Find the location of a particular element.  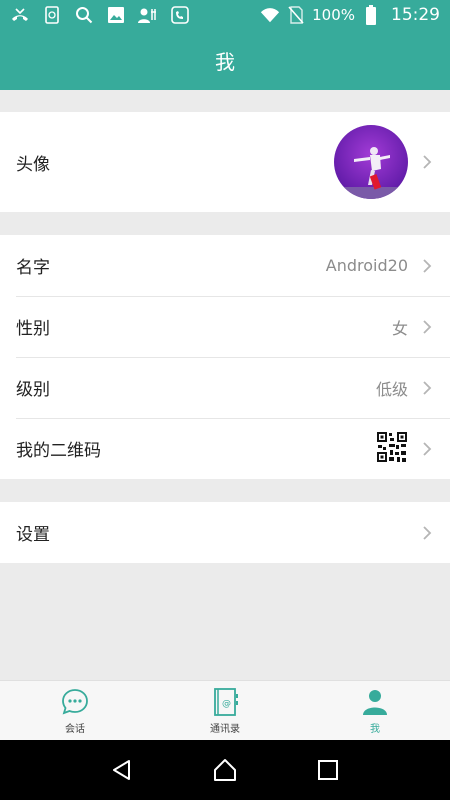

tab-contacts: @ 通讯录 is located at coordinates (225, 710).